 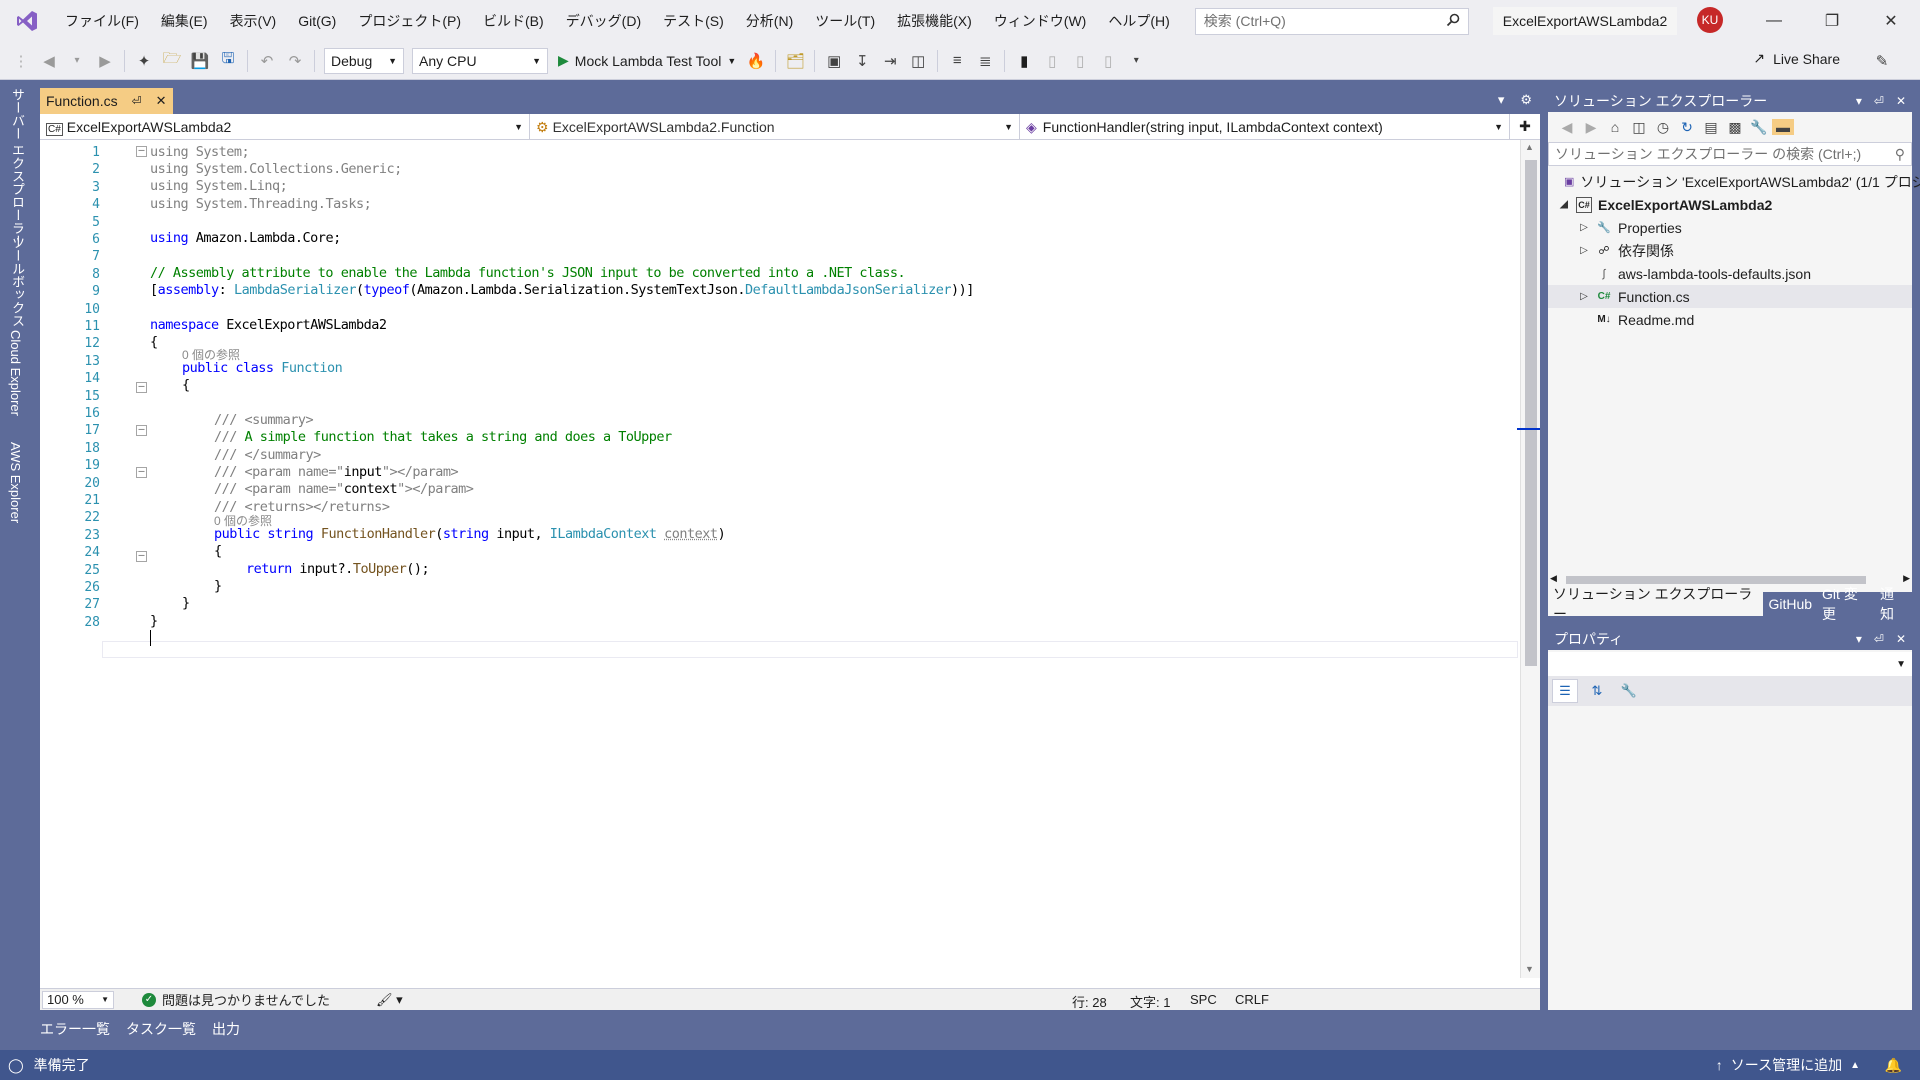 What do you see at coordinates (144, 61) in the screenshot?
I see `new-project-icon: ✦` at bounding box center [144, 61].